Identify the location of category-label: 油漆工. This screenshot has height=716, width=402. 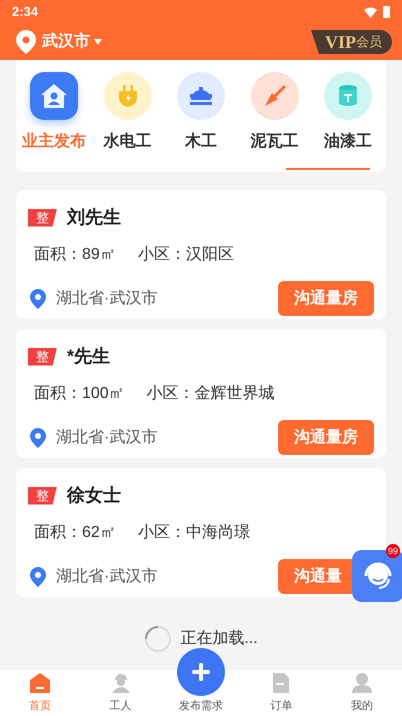
(348, 142).